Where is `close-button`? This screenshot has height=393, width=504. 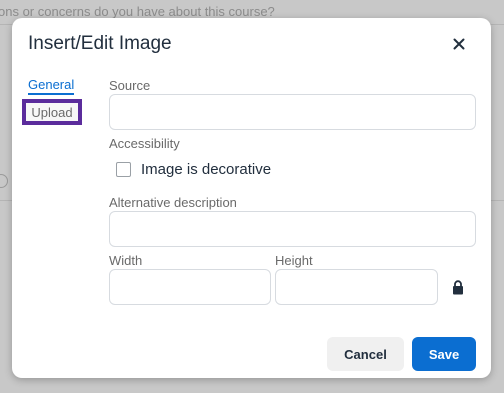 close-button is located at coordinates (459, 44).